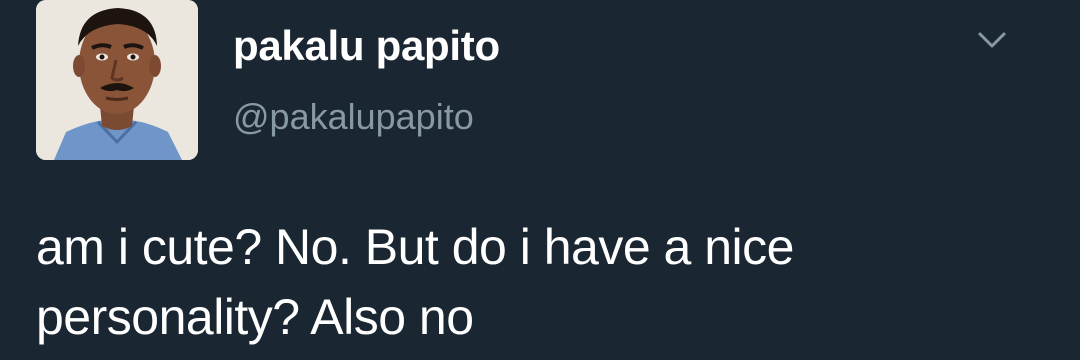 Image resolution: width=1080 pixels, height=360 pixels. Describe the element at coordinates (366, 46) in the screenshot. I see `display-name: pakalu papito` at that location.